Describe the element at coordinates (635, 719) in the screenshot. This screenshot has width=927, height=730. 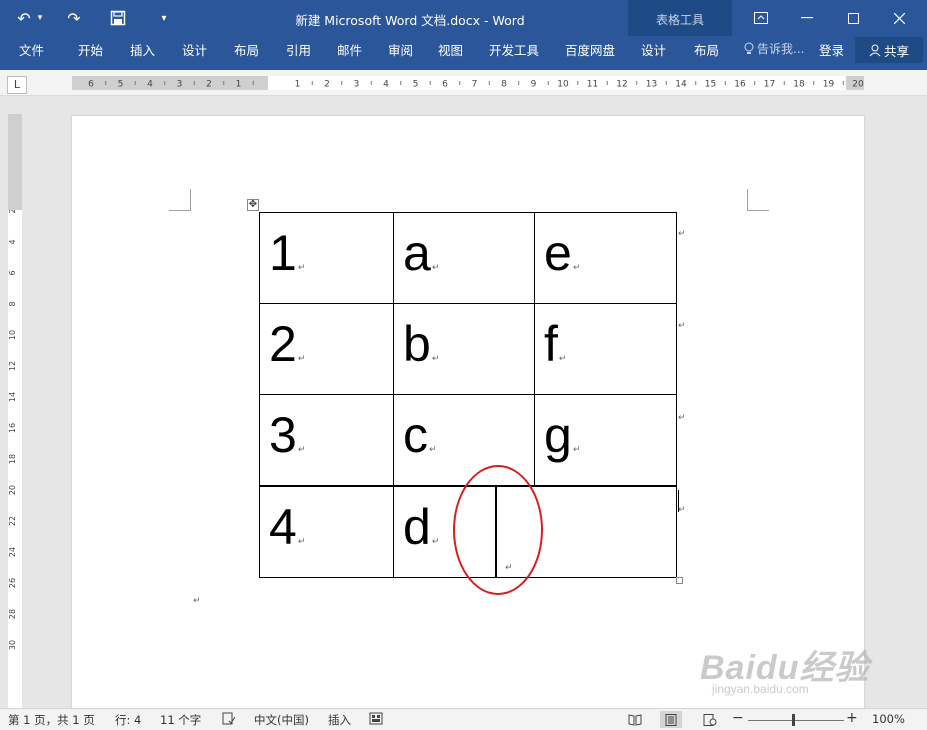
I see `read-mode-icon` at that location.